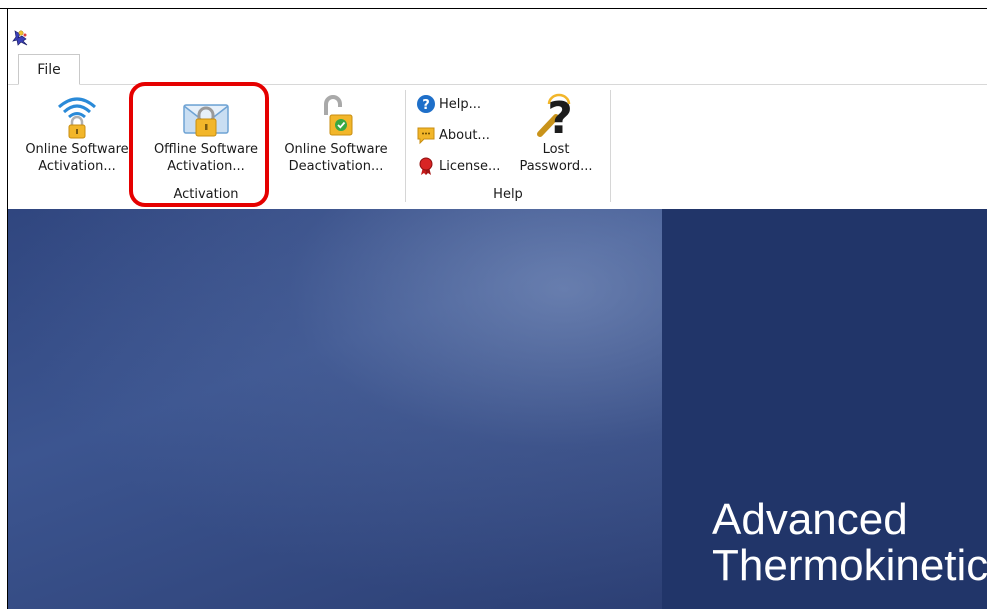 The height and width of the screenshot is (609, 987). What do you see at coordinates (405, 146) in the screenshot?
I see `ribbon-group-separator` at bounding box center [405, 146].